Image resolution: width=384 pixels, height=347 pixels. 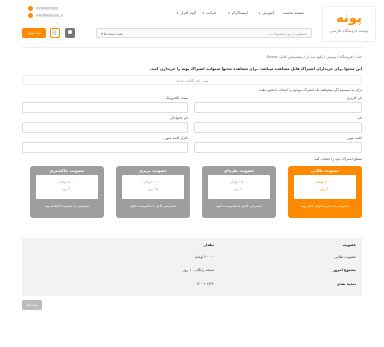 I want to click on mail-icon, so click(x=30, y=15).